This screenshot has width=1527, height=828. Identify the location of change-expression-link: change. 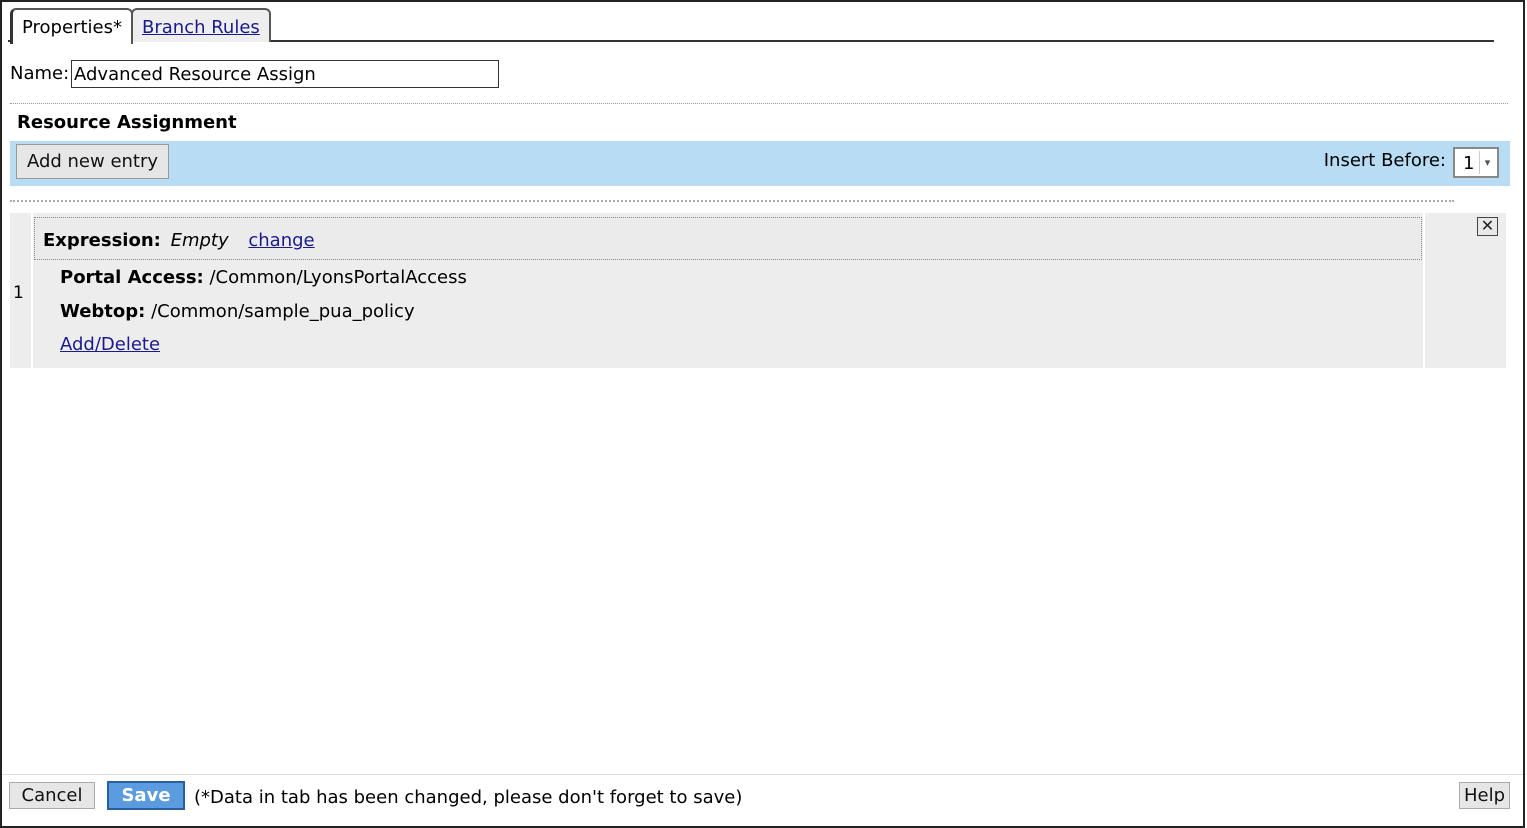
(281, 240).